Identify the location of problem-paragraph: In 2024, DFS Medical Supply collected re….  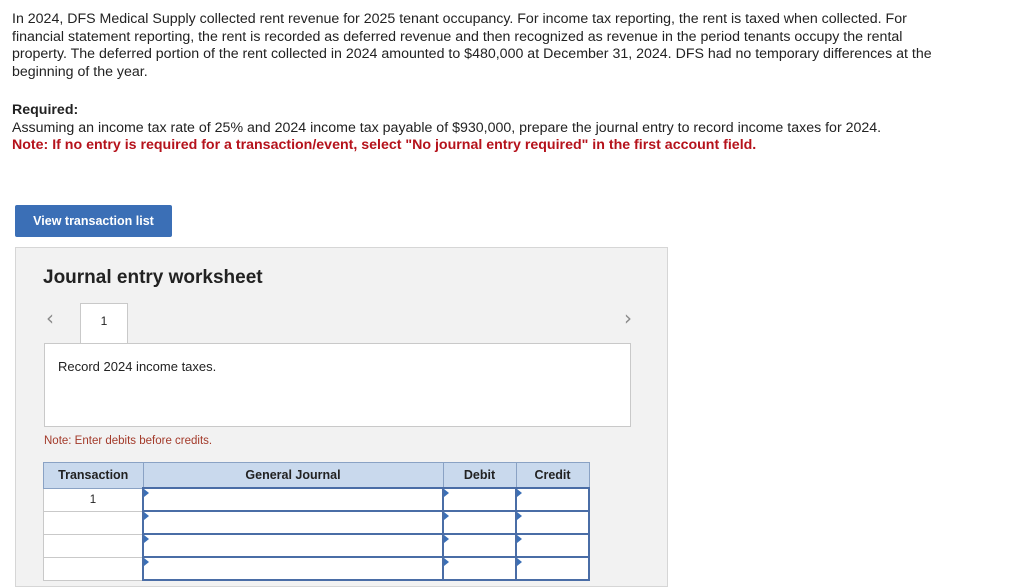
(472, 45).